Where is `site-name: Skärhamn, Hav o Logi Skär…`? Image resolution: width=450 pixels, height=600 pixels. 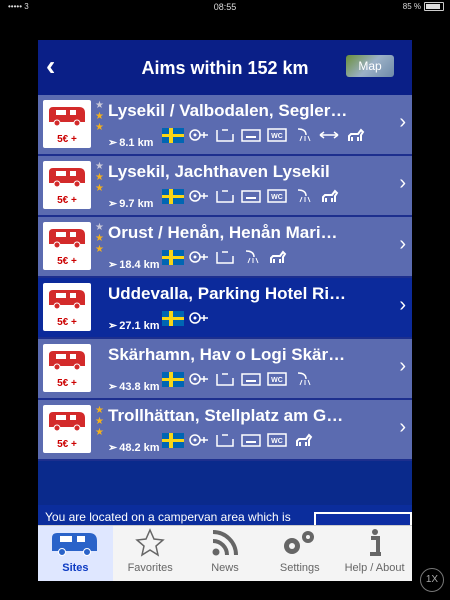
site-name: Skärhamn, Hav o Logi Skär… is located at coordinates (227, 354).